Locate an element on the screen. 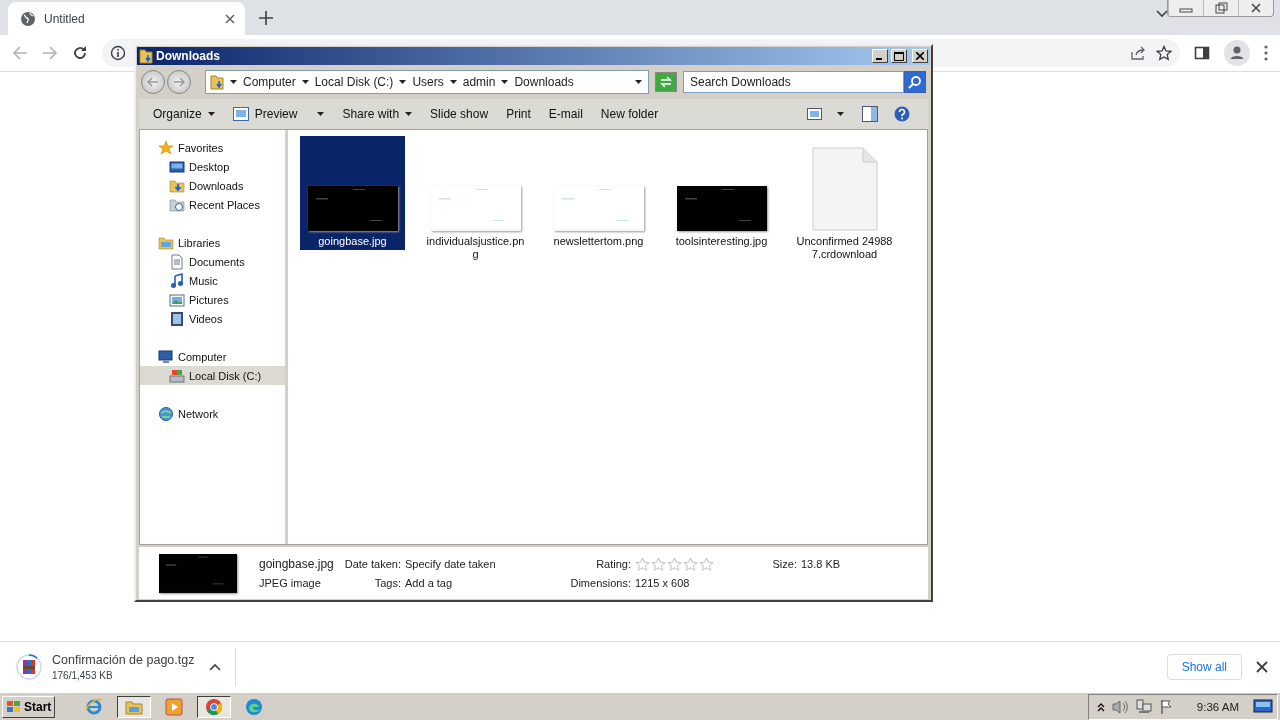 Image resolution: width=1280 pixels, height=720 pixels. menu-button: Organize is located at coordinates (184, 114).